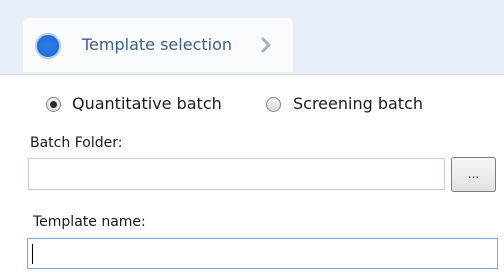  I want to click on batch-folder-label: Batch Folder:, so click(76, 143).